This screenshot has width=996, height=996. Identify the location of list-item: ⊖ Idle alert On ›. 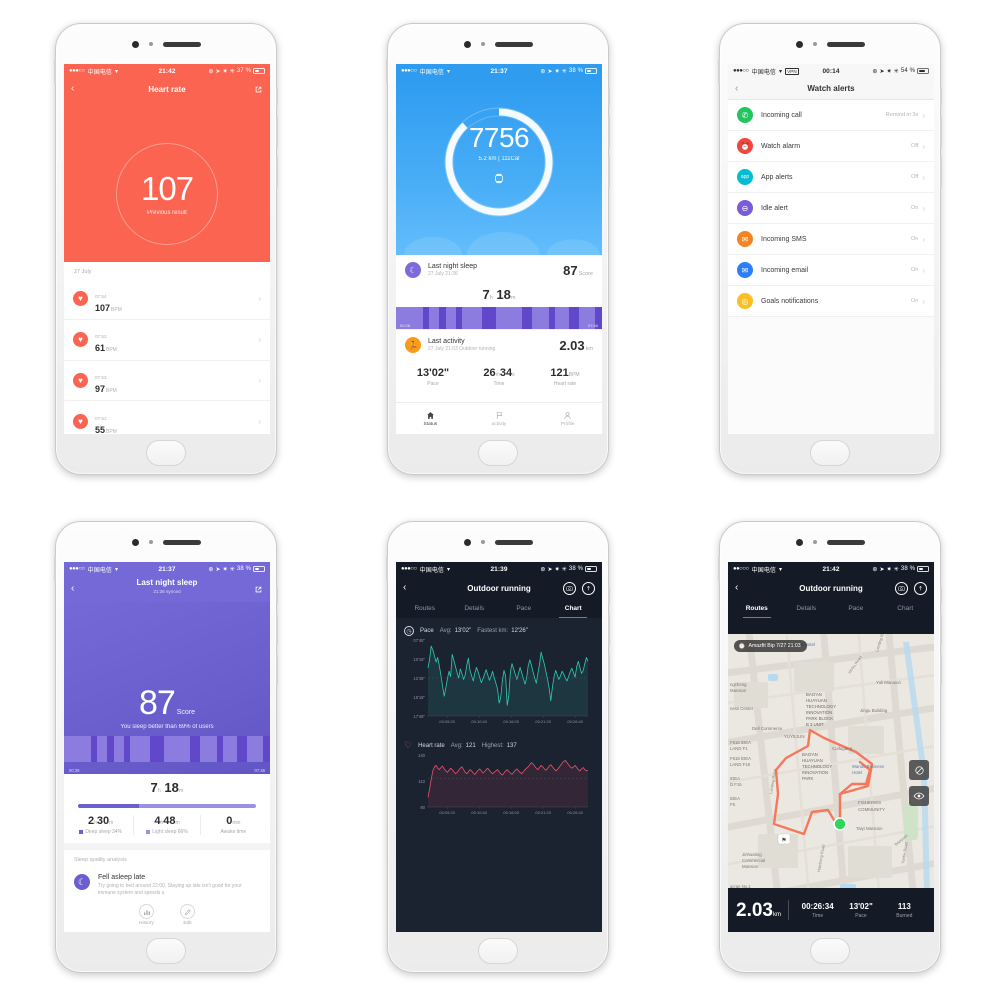
(831, 208).